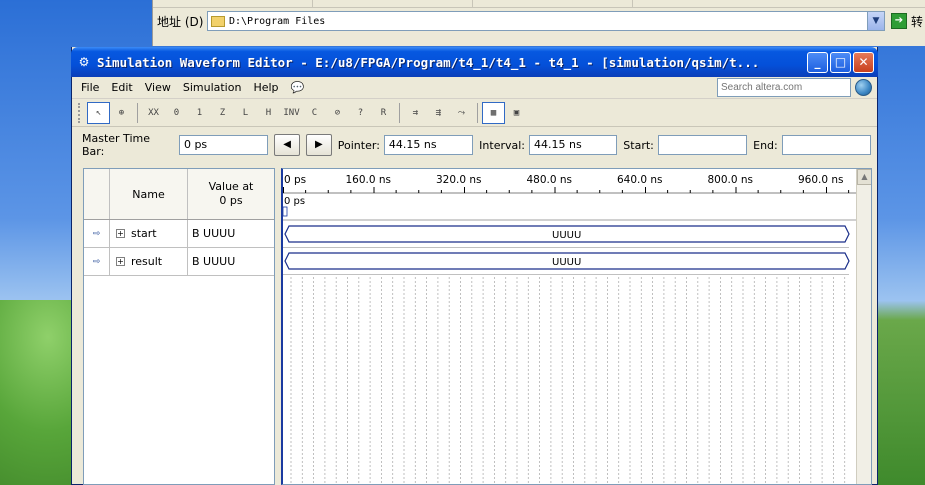 The width and height of the screenshot is (925, 485). Describe the element at coordinates (147, 261) in the screenshot. I see `signal-name: result` at that location.